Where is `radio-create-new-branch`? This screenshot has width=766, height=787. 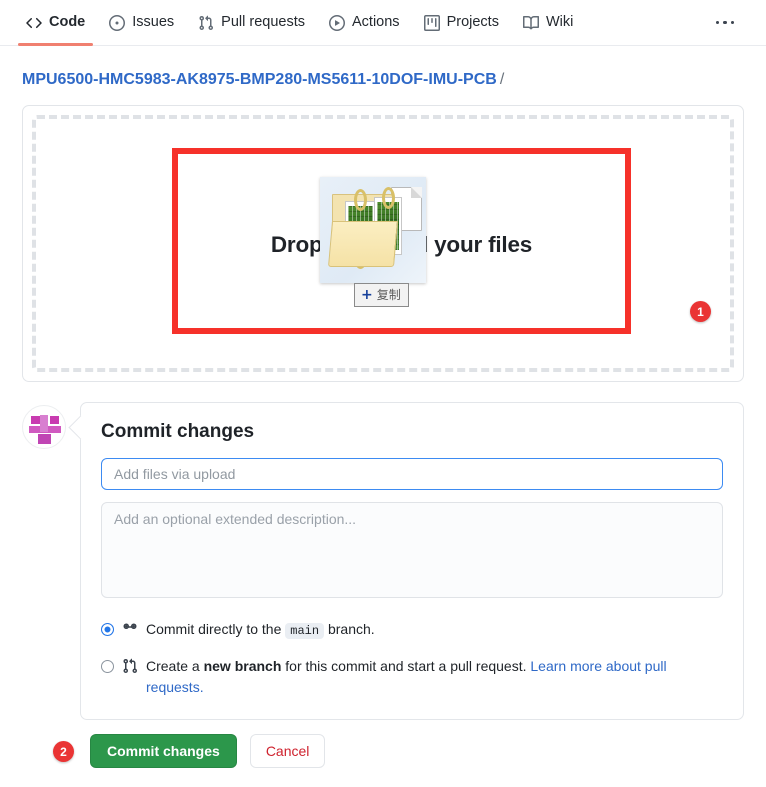
radio-create-new-branch is located at coordinates (107, 666).